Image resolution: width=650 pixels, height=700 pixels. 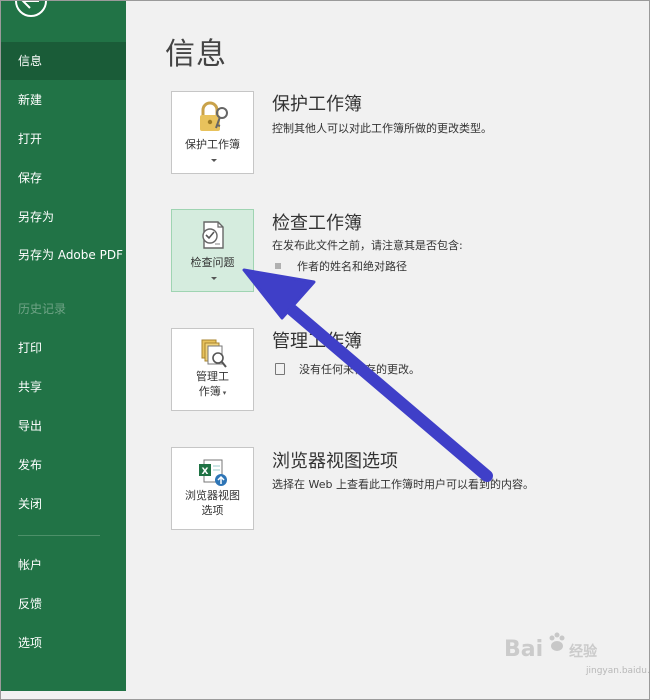 I want to click on manage-workbook-label-line2: 作簿, so click(x=209, y=391).